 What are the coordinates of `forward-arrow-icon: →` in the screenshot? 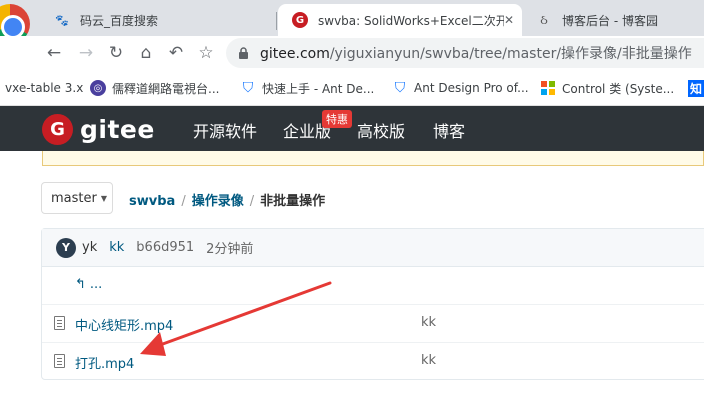 It's located at (86, 53).